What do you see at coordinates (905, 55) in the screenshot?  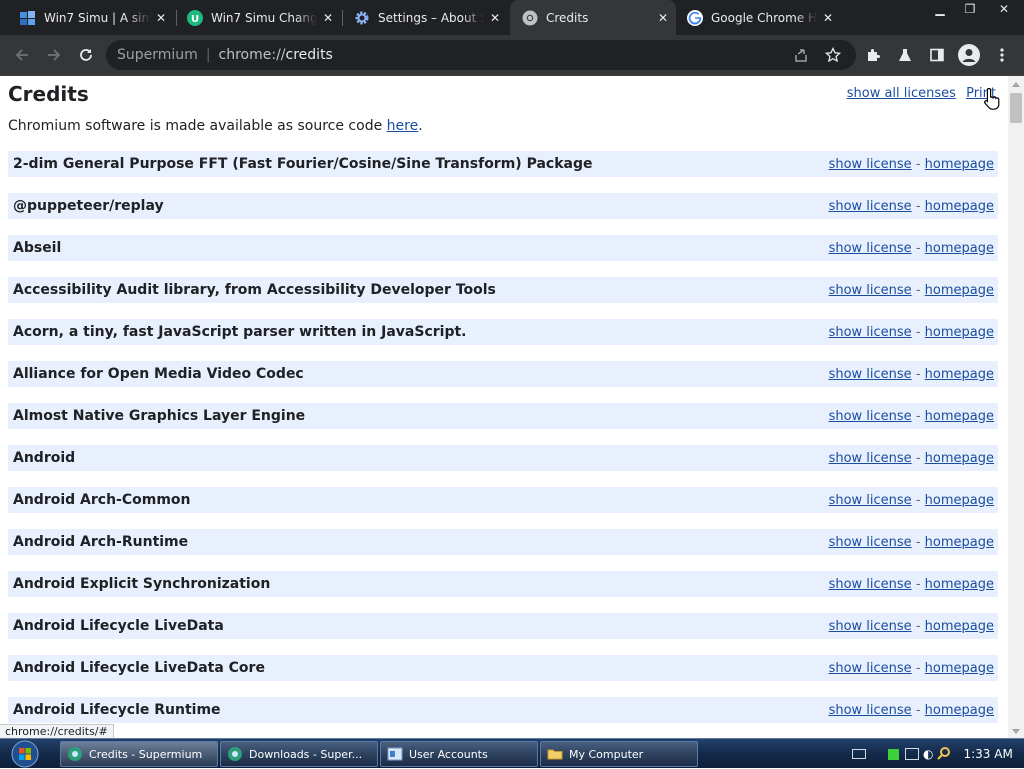 I see `labs-flask-icon` at bounding box center [905, 55].